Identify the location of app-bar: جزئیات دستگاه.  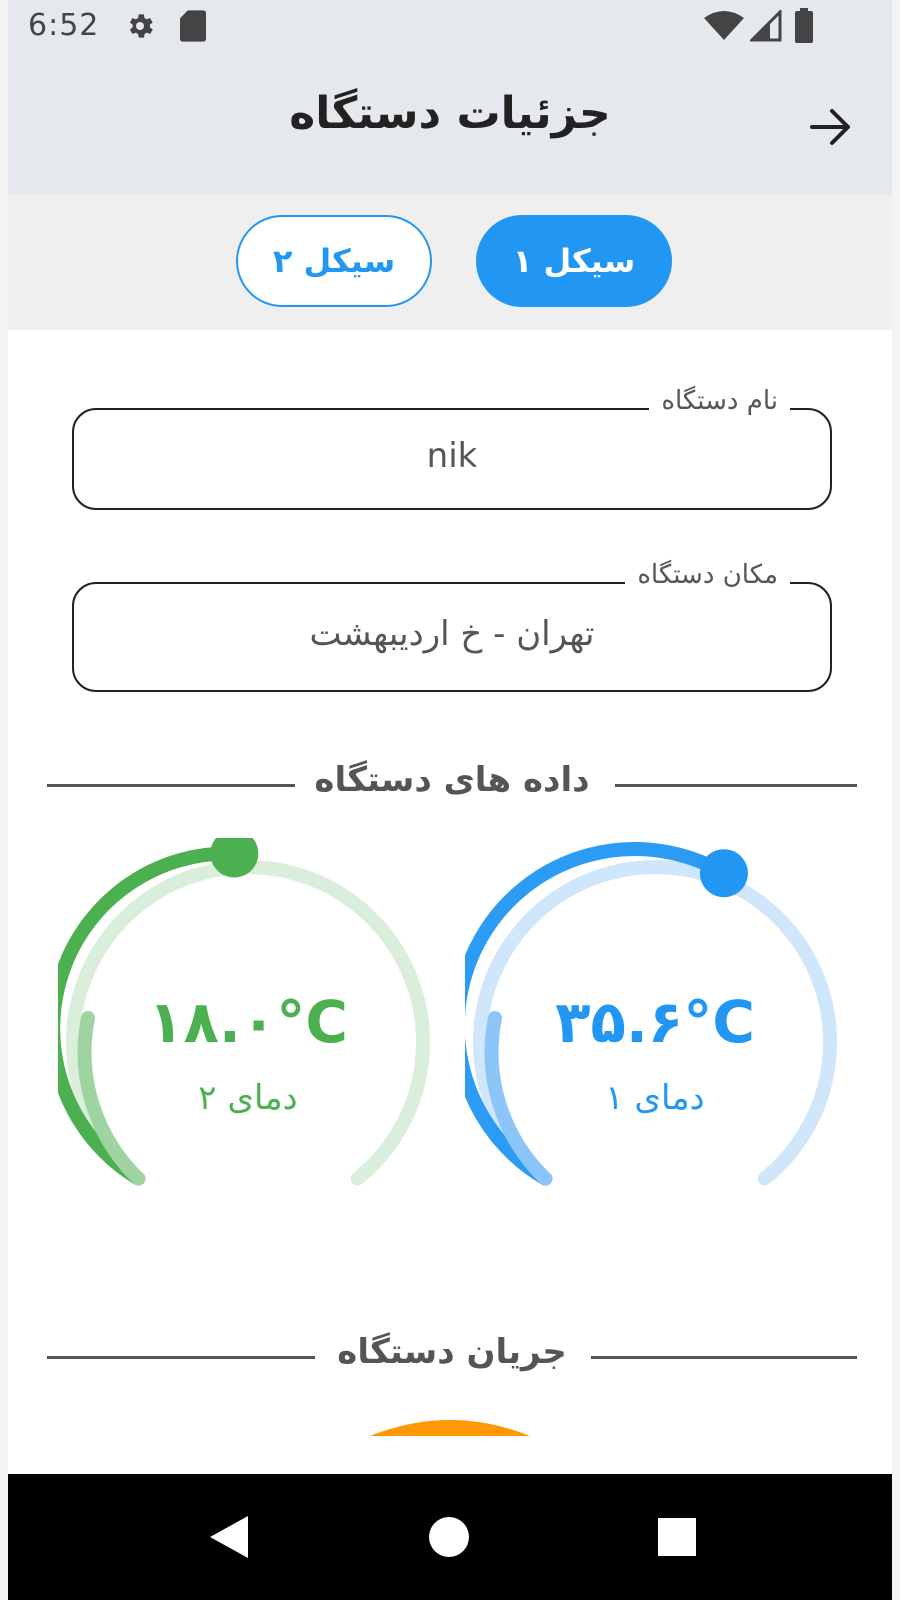
(450, 123).